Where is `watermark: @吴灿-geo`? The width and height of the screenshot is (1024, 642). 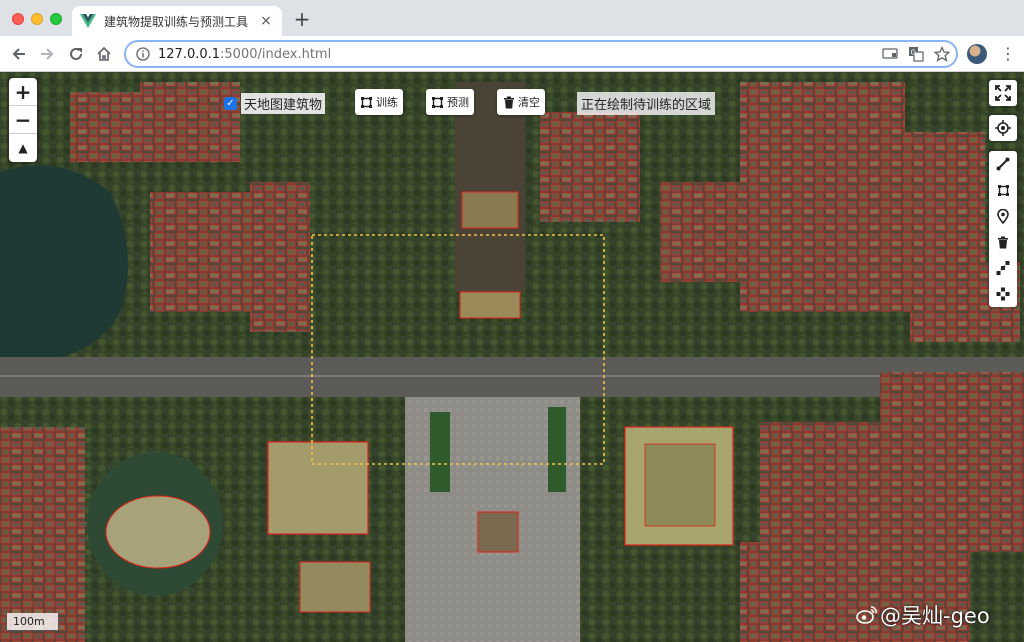
watermark: @吴灿-geo is located at coordinates (923, 615).